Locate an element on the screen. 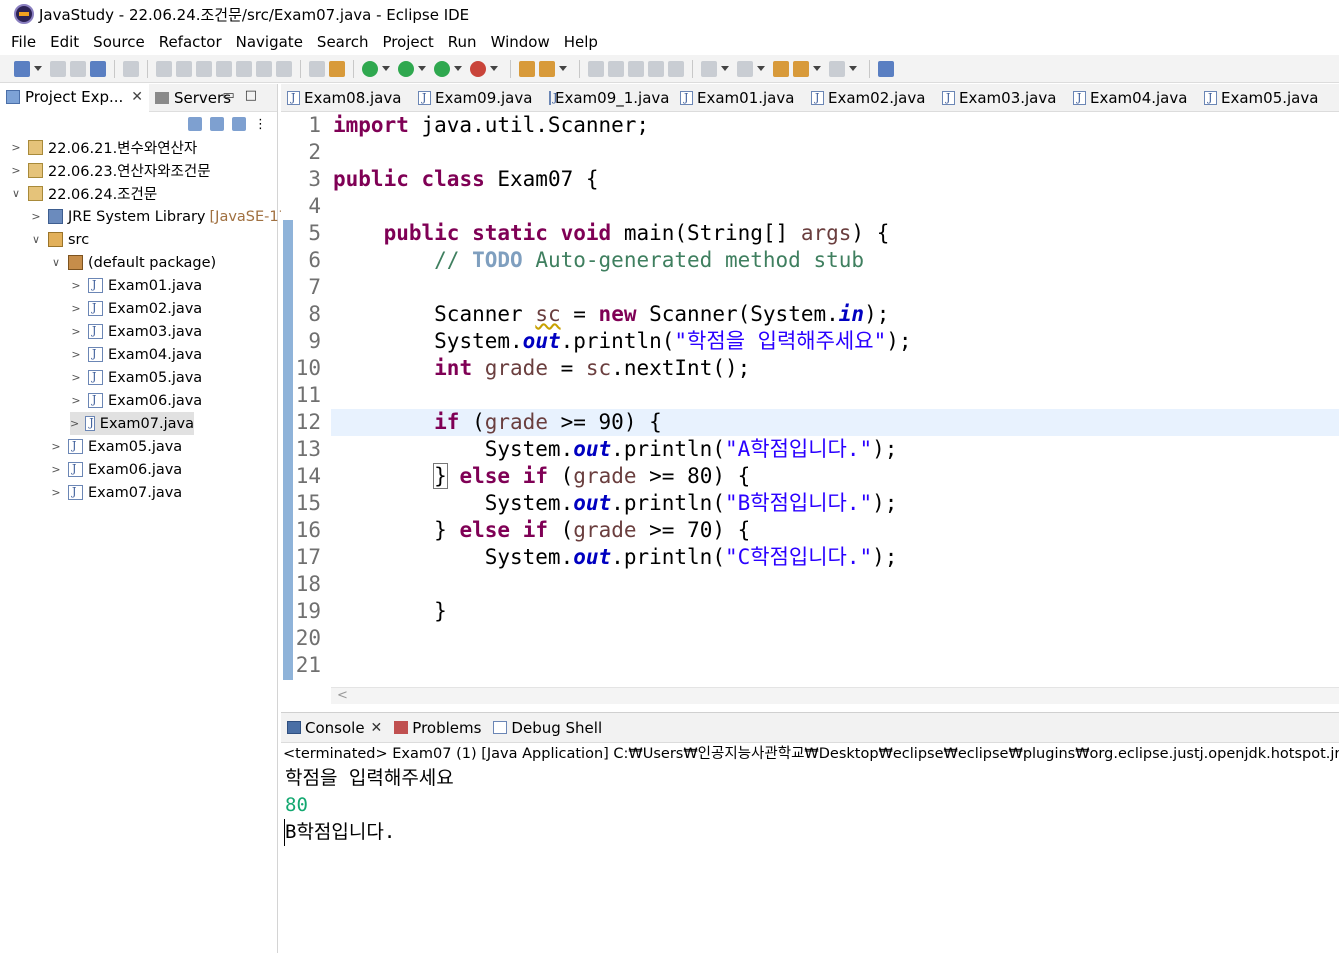 The height and width of the screenshot is (953, 1339). open-type-icon is located at coordinates (596, 68).